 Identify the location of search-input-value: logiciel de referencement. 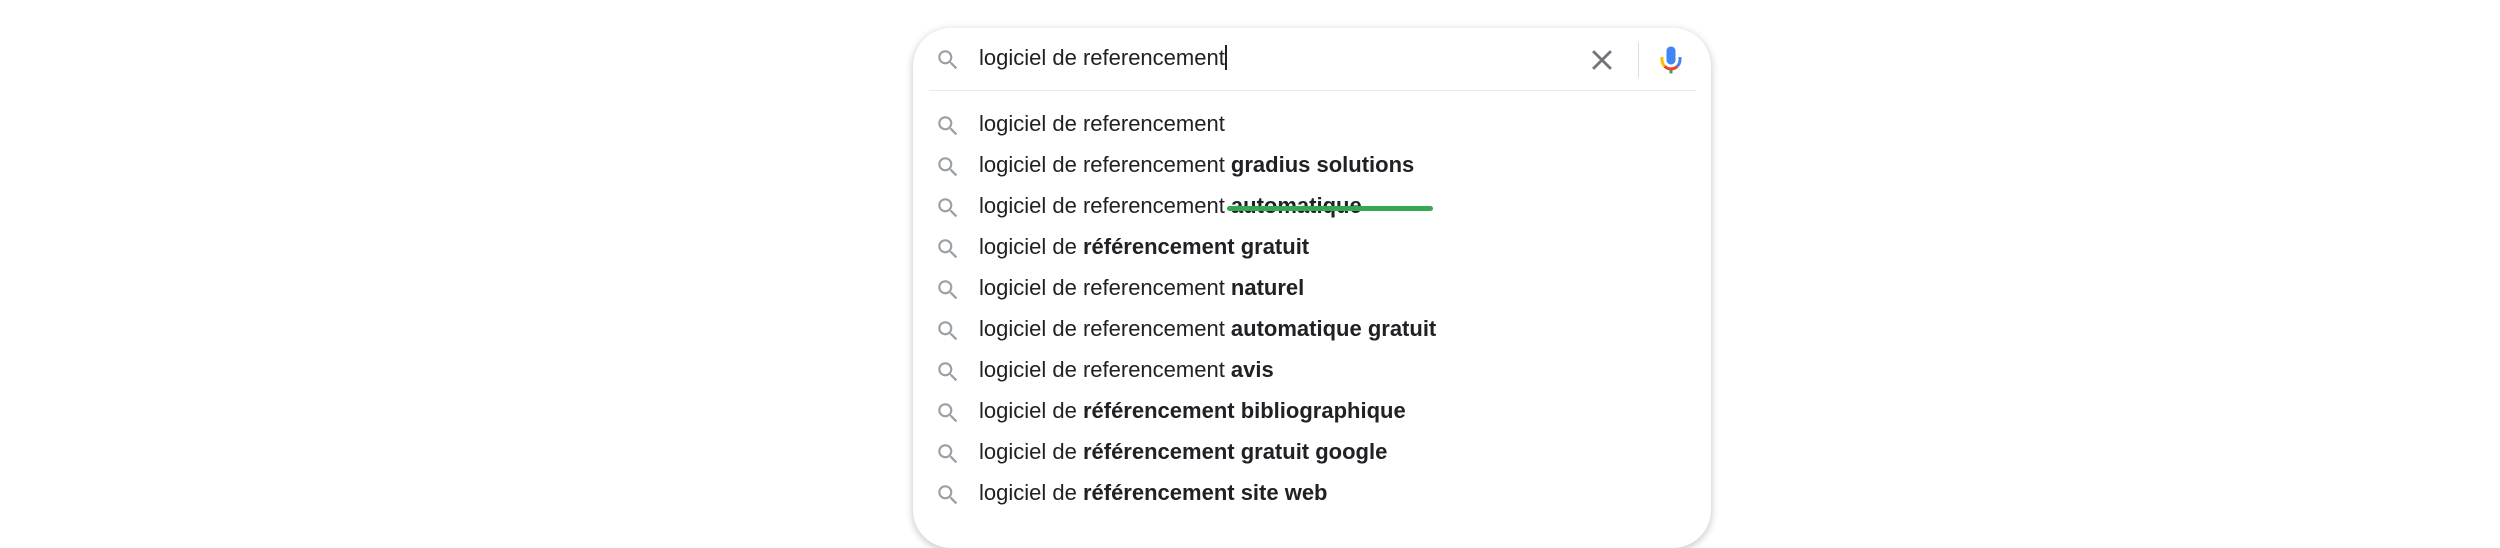
(1102, 57).